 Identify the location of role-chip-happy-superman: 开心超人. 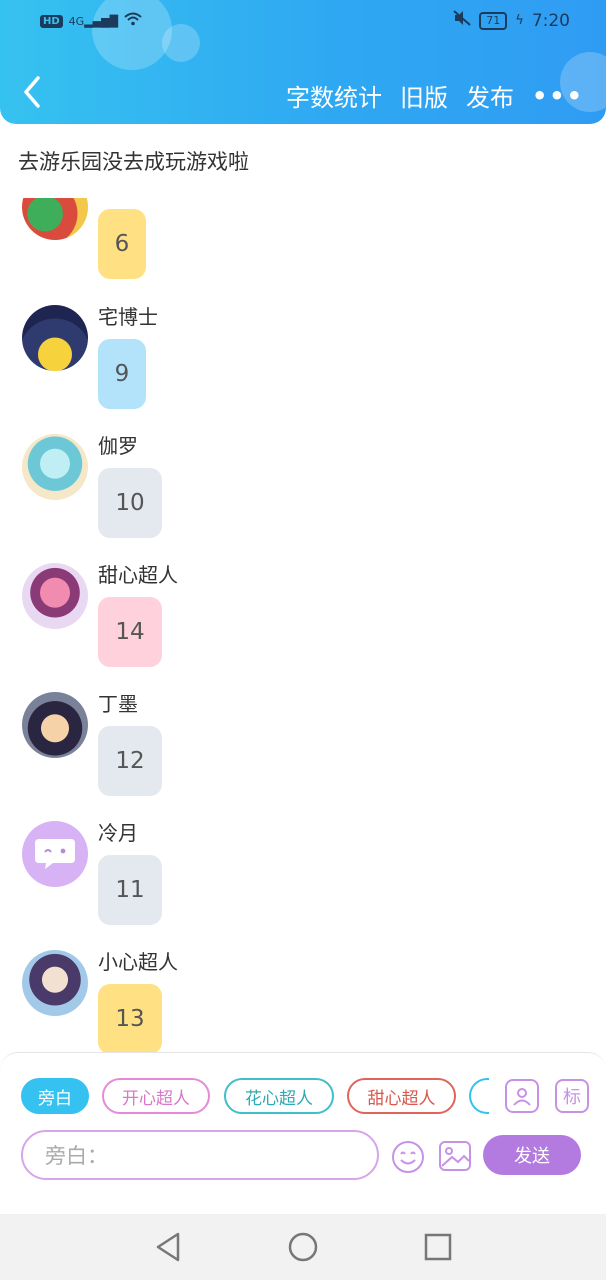
(156, 1096).